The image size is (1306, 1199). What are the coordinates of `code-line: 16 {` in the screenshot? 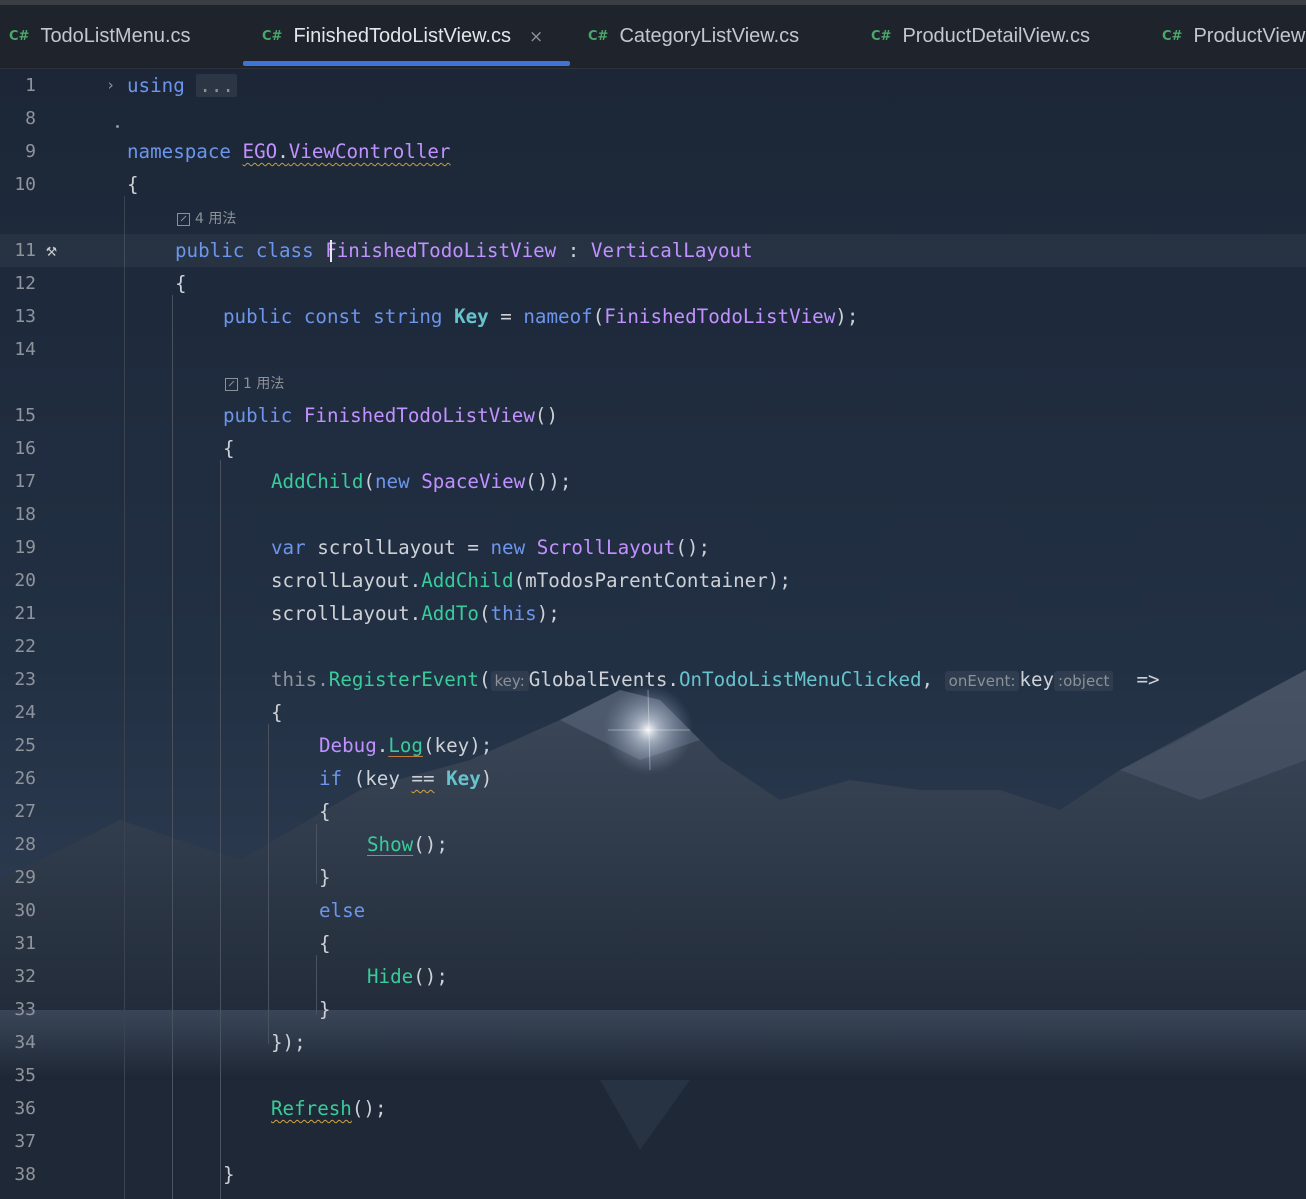 It's located at (653, 448).